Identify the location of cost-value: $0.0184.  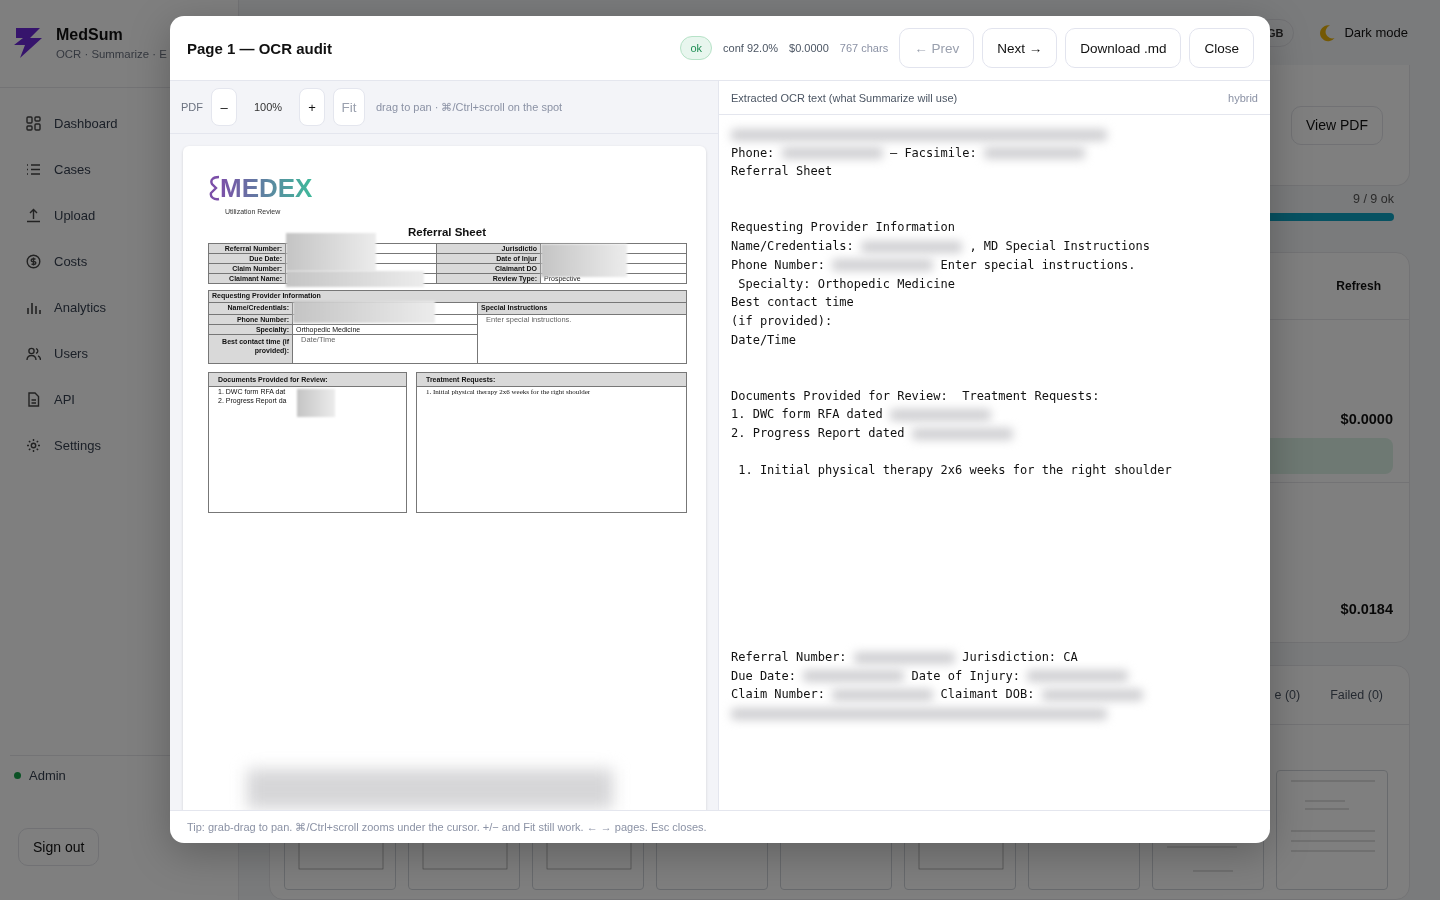
(1366, 608).